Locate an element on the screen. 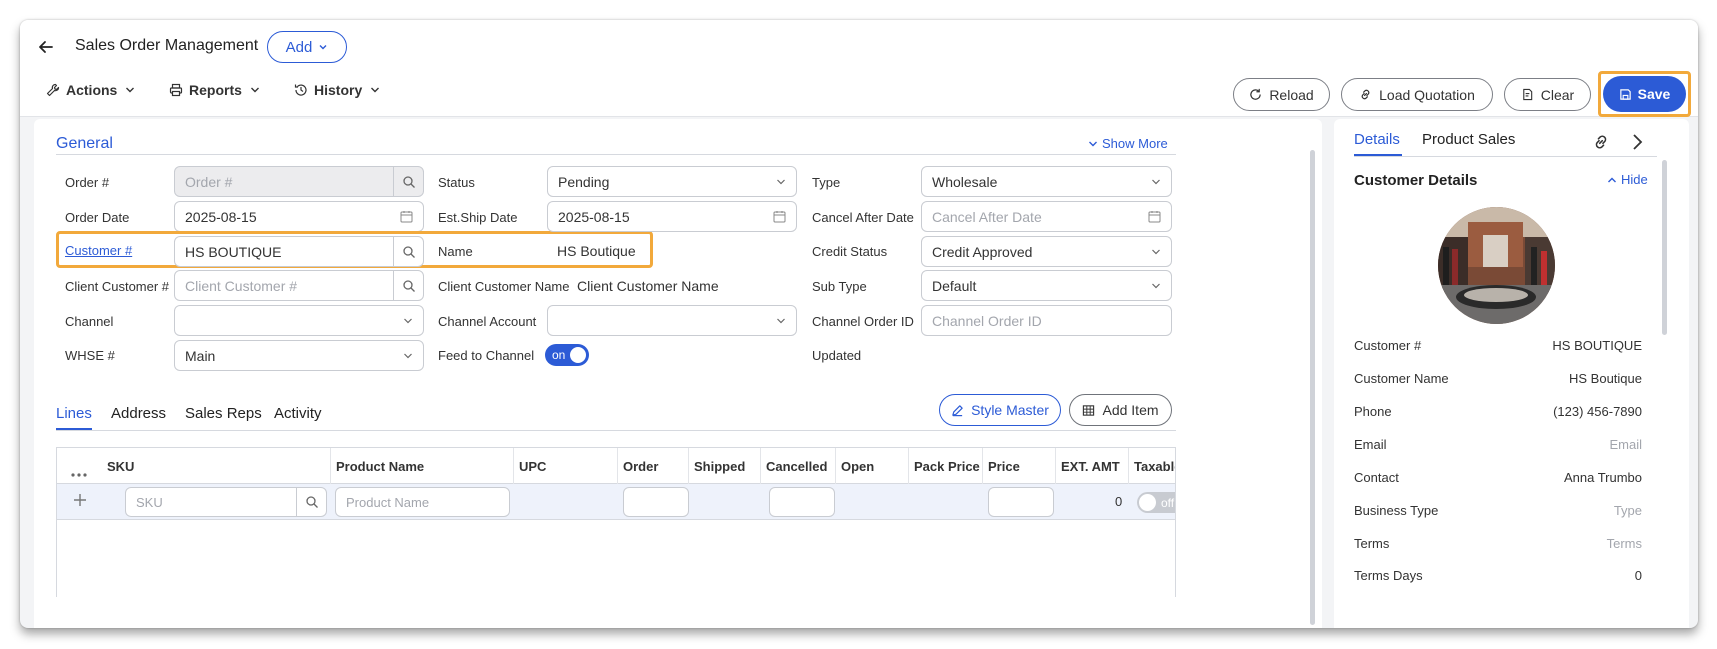 This screenshot has width=1717, height=649. side-tabs-divider is located at coordinates (1505, 156).